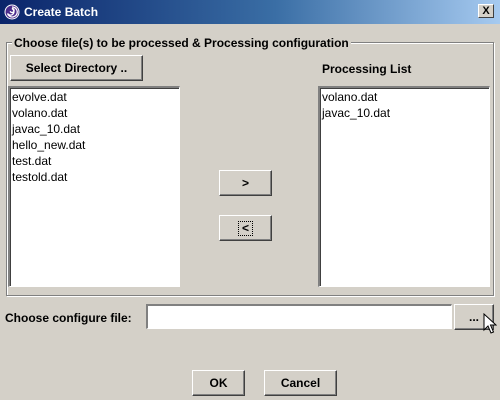  Describe the element at coordinates (490, 323) in the screenshot. I see `mouse-pointer-icon` at that location.